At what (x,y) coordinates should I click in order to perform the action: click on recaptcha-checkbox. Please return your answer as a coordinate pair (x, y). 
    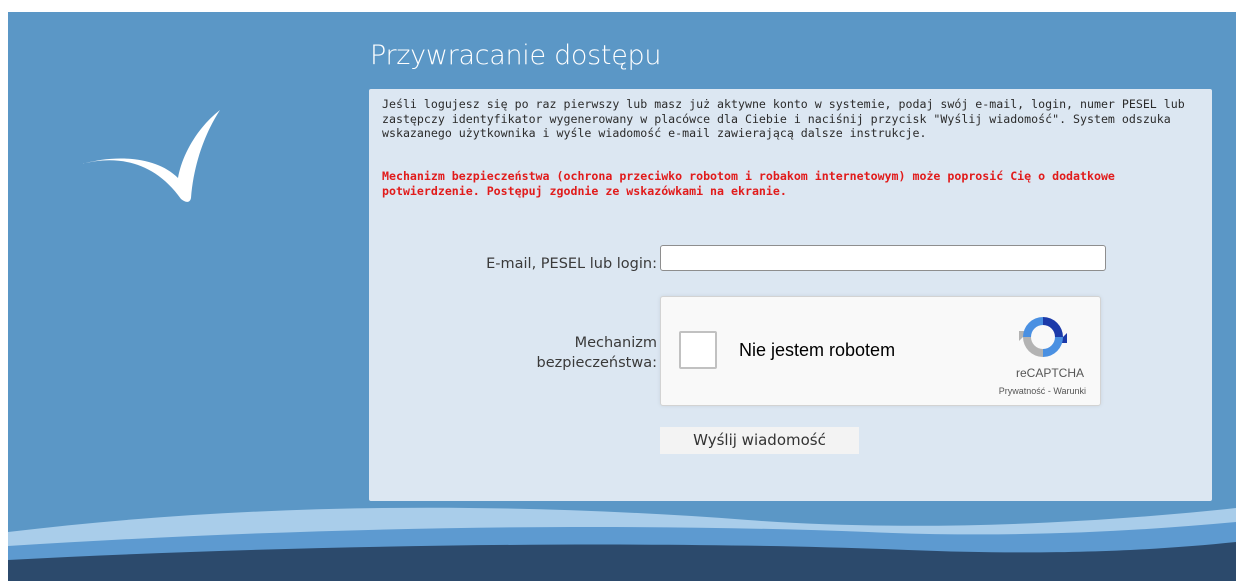
    Looking at the image, I should click on (698, 350).